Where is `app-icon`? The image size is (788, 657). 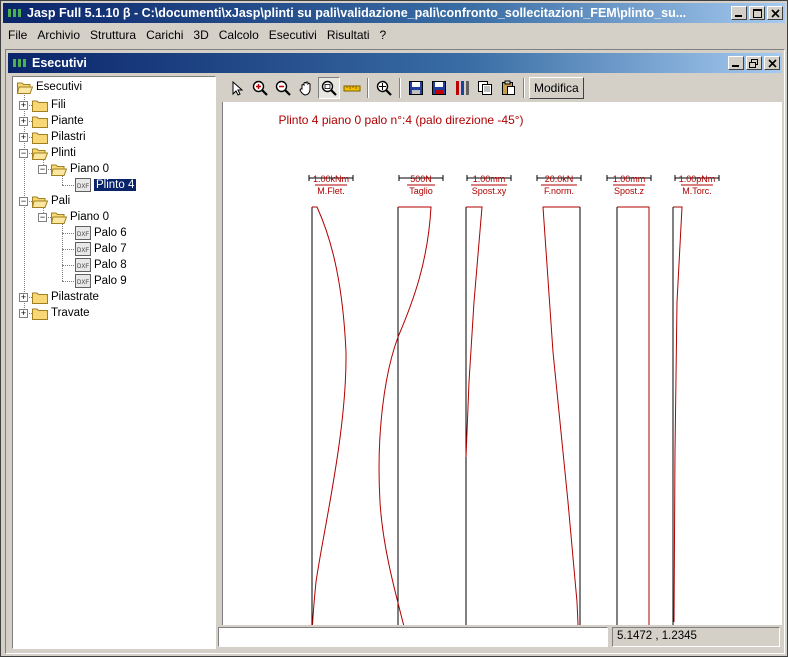 app-icon is located at coordinates (14, 13).